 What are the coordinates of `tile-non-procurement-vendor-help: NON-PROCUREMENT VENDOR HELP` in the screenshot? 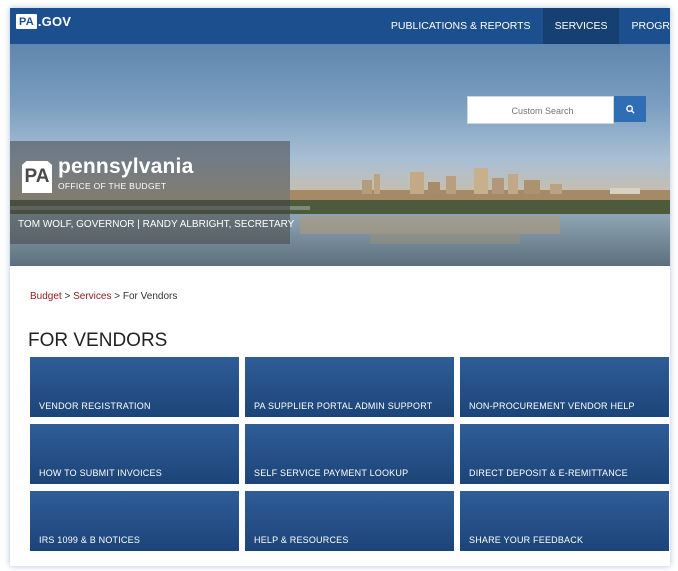 It's located at (564, 387).